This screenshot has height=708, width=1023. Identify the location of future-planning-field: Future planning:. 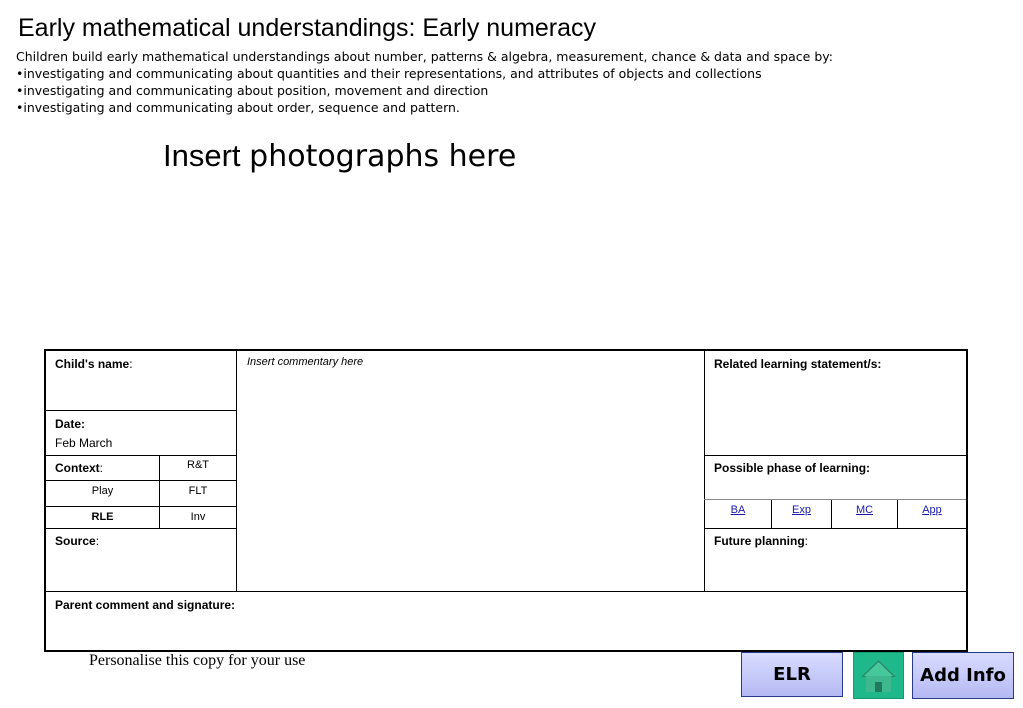
(761, 541).